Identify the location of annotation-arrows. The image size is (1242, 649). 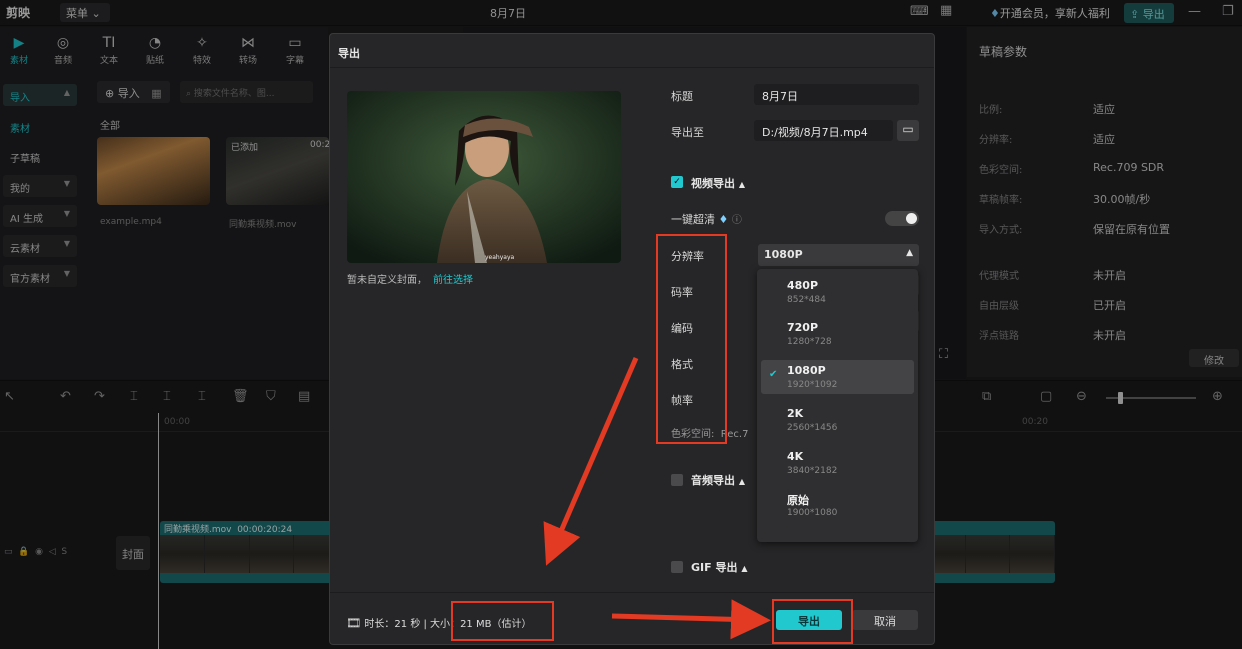
(657, 498).